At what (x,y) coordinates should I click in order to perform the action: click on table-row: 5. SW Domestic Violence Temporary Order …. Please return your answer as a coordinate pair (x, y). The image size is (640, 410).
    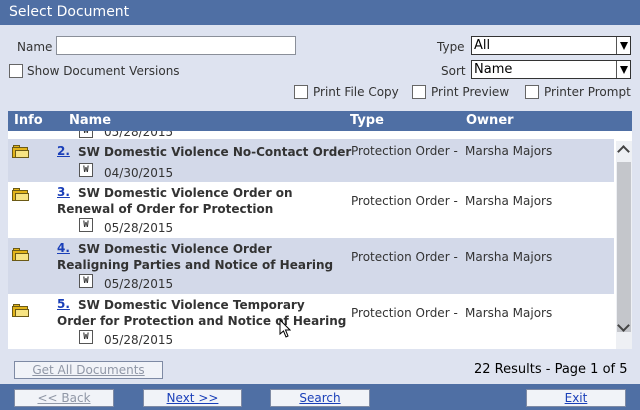
    Looking at the image, I should click on (311, 321).